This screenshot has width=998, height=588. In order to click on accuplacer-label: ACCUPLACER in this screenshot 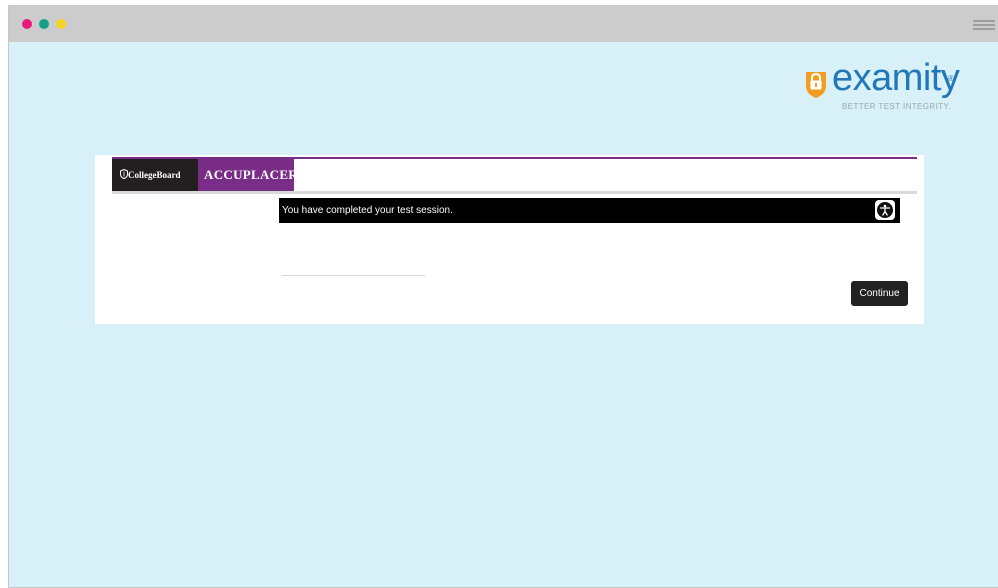, I will do `click(251, 174)`.